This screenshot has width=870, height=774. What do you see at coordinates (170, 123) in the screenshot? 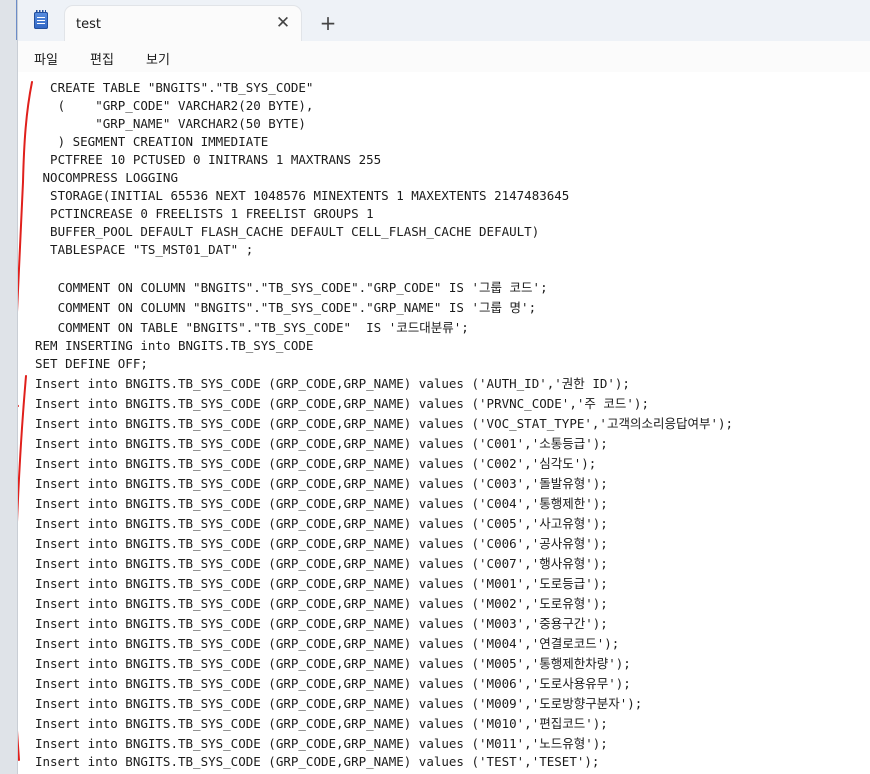
I see `code-line: "GRP_NAME" VARCHAR2(50 BYTE)` at bounding box center [170, 123].